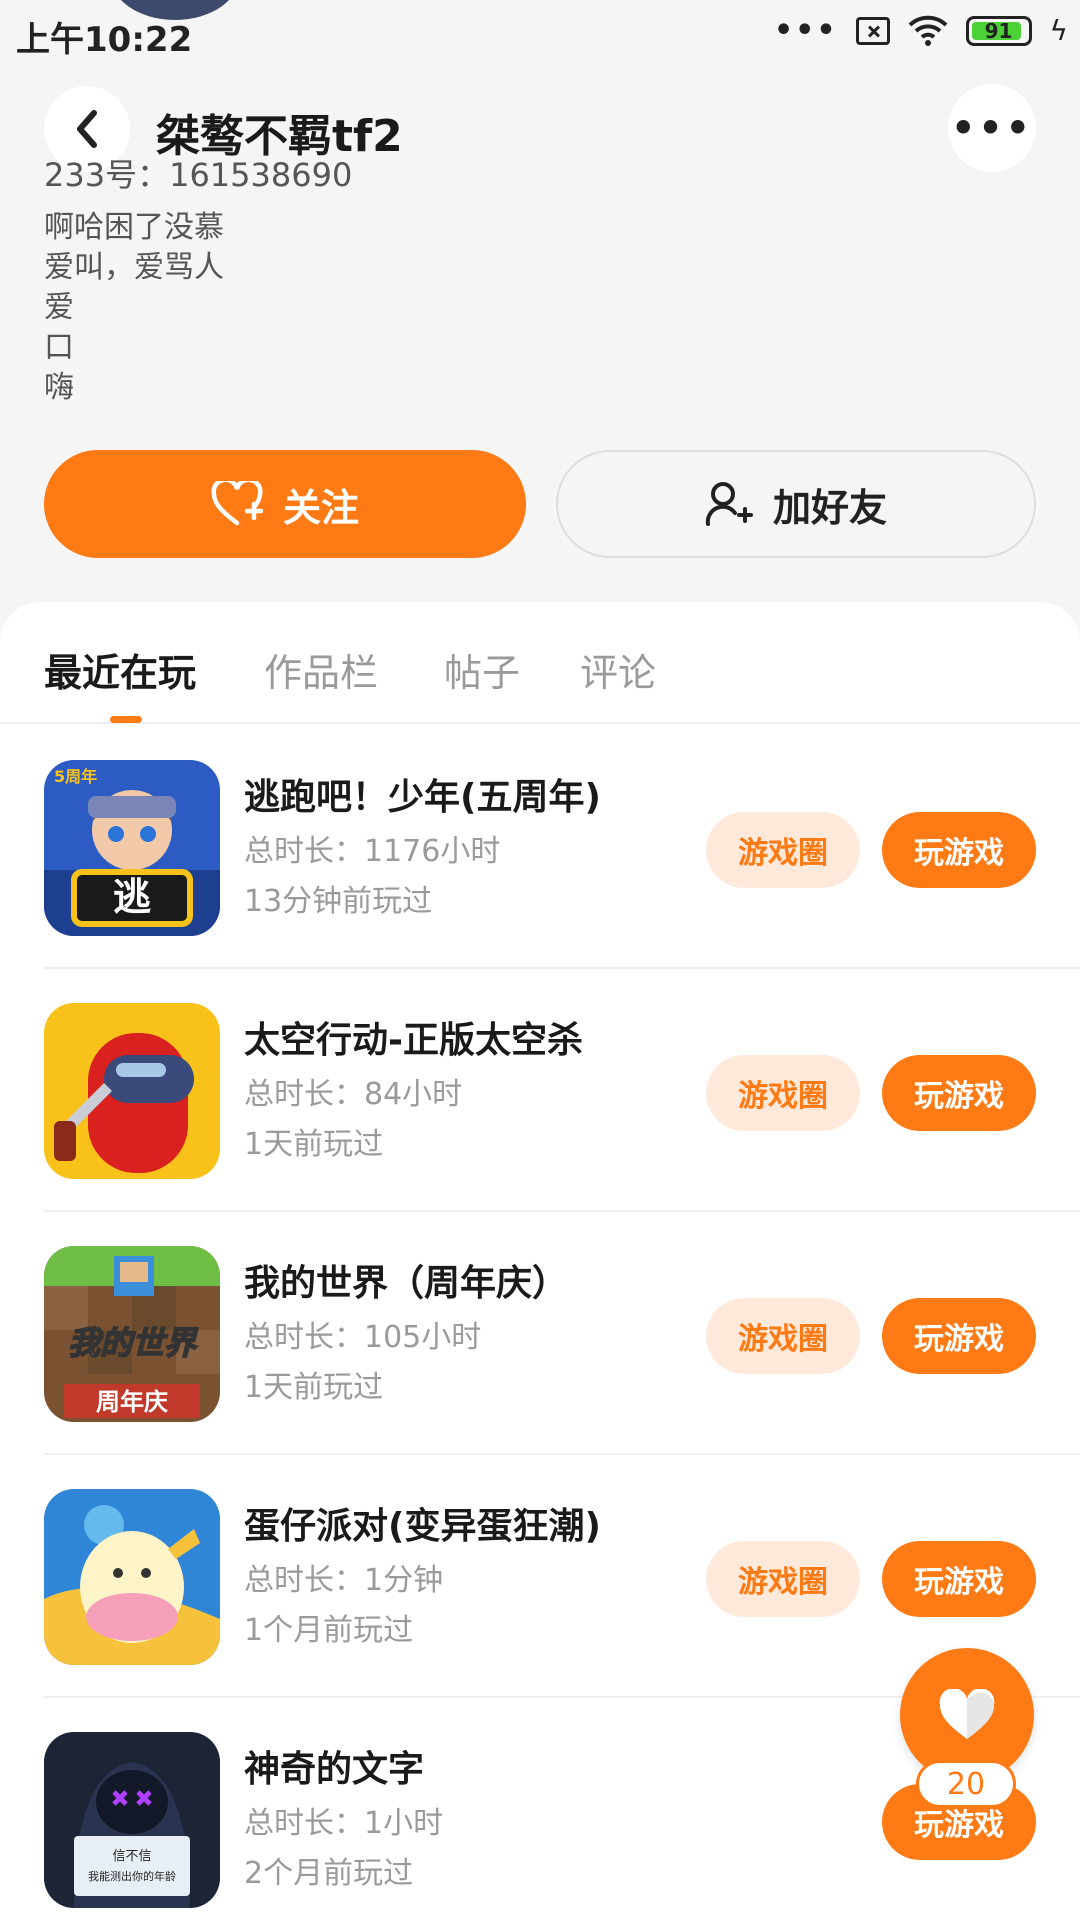 The image size is (1080, 1920). What do you see at coordinates (353, 1094) in the screenshot?
I see `game-playtime: 总时长：84小时` at bounding box center [353, 1094].